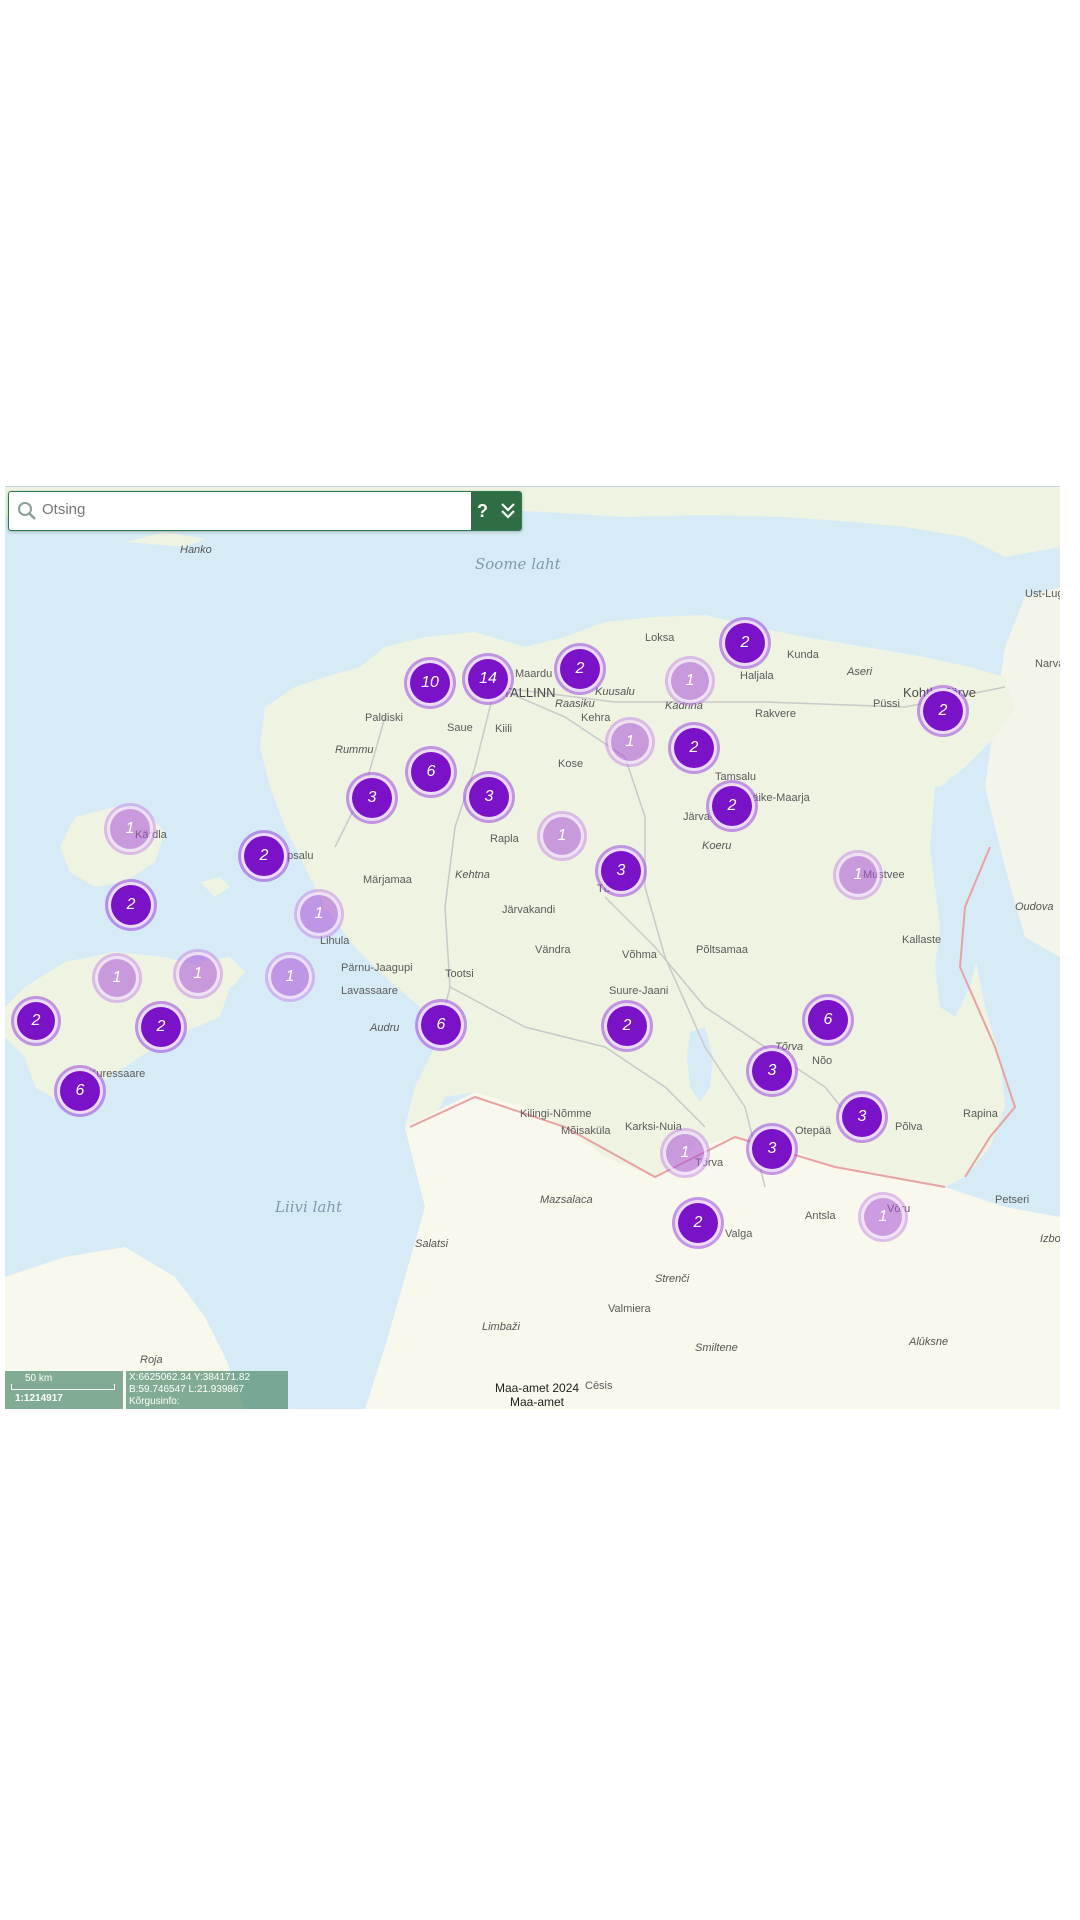  Describe the element at coordinates (570, 764) in the screenshot. I see `svg-text: Kose` at that location.